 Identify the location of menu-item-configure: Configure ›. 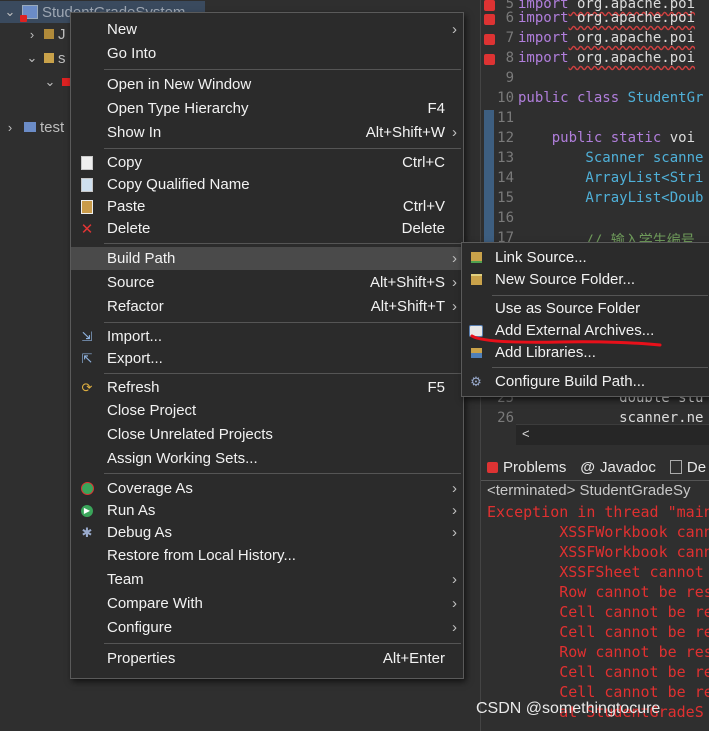
(267, 627).